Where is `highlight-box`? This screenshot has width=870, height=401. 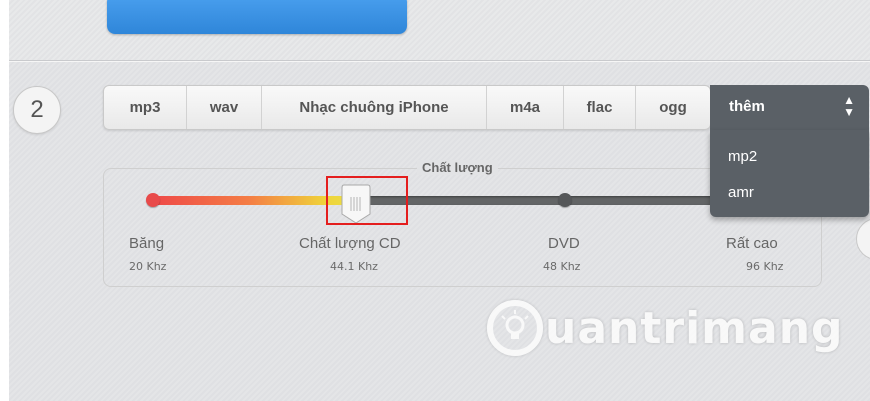 highlight-box is located at coordinates (367, 200).